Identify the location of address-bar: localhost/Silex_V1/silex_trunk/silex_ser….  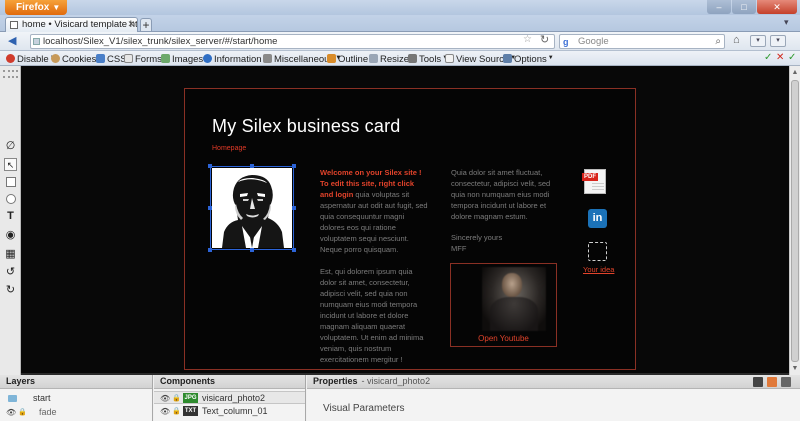
(292, 41).